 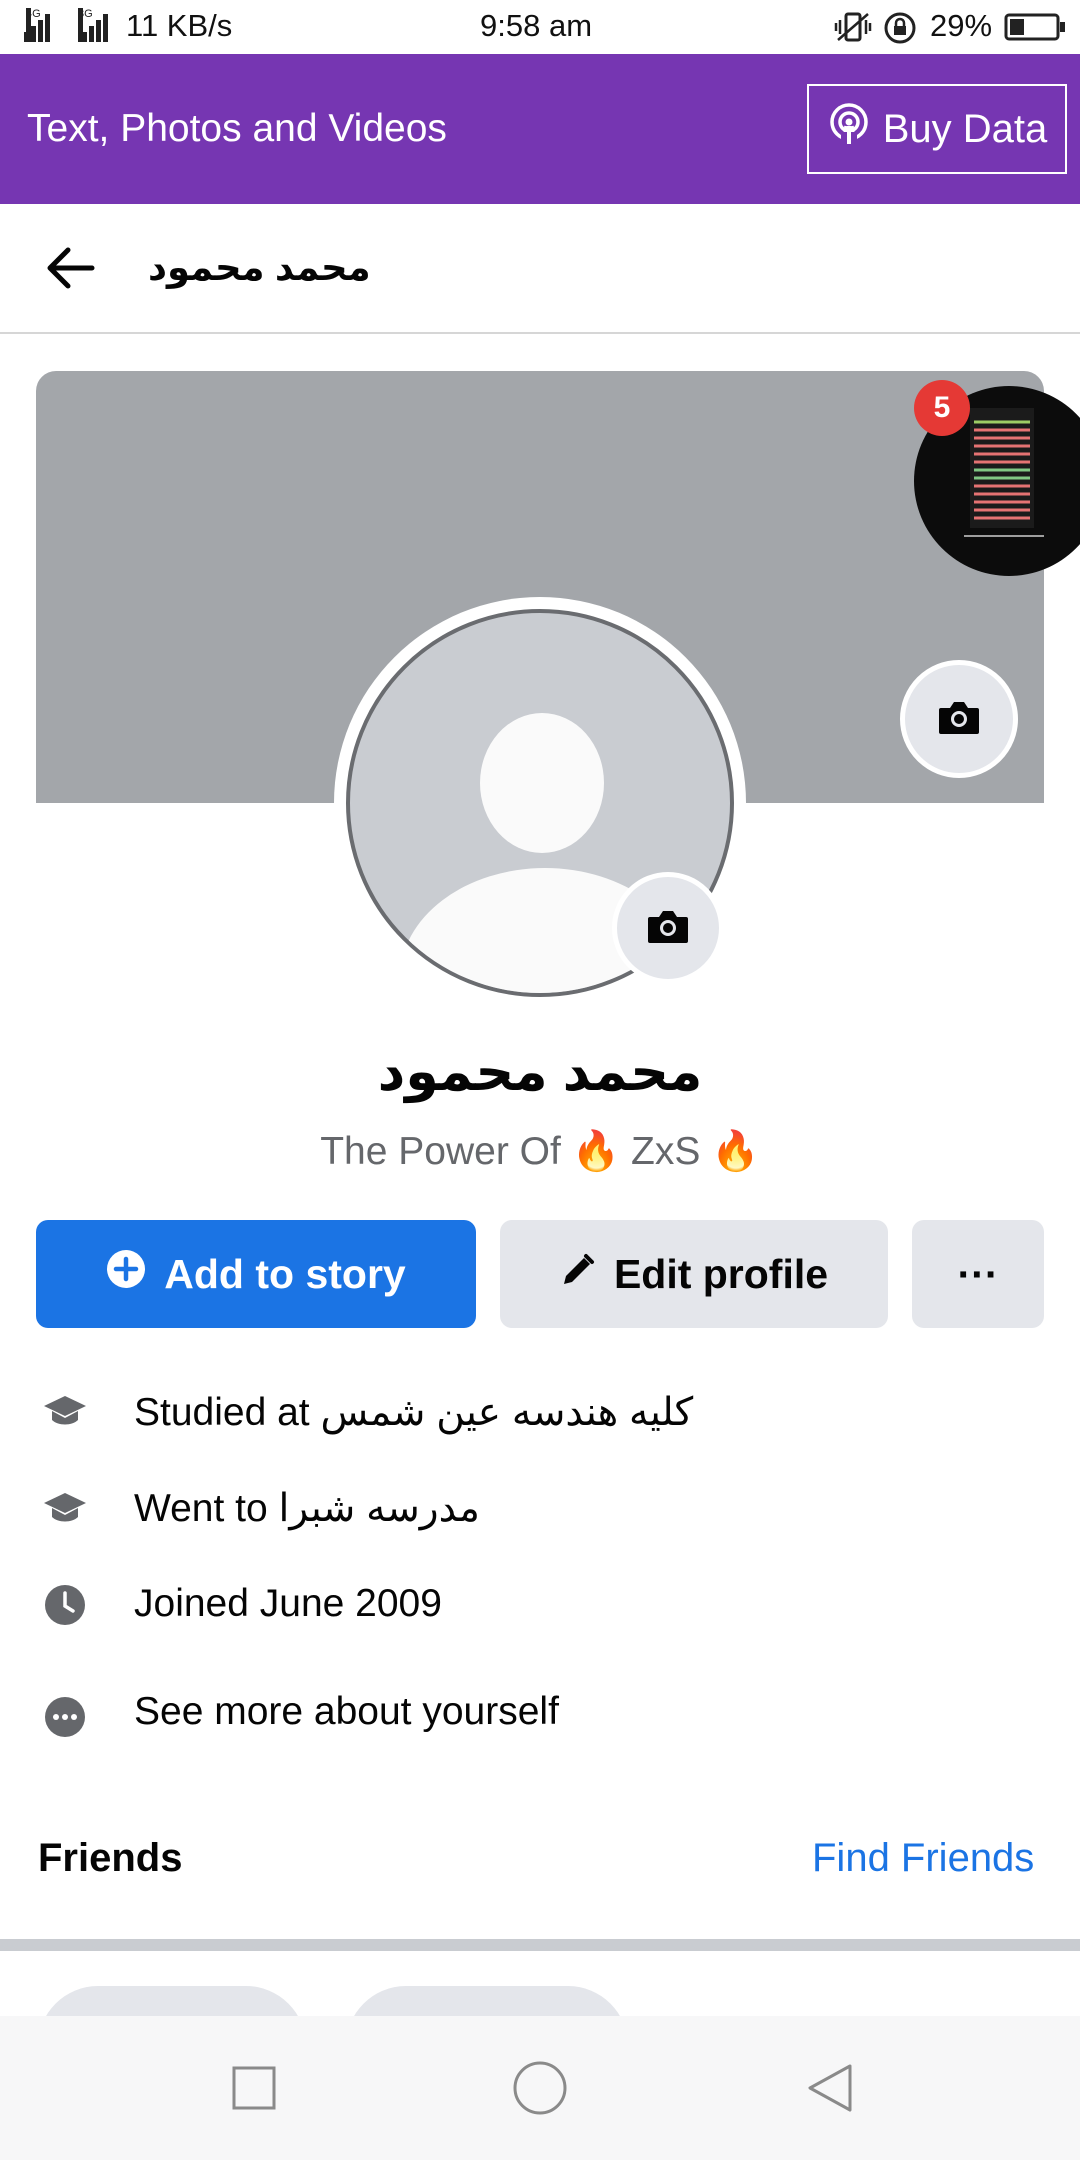 I want to click on more-options-button: ···, so click(x=978, y=1274).